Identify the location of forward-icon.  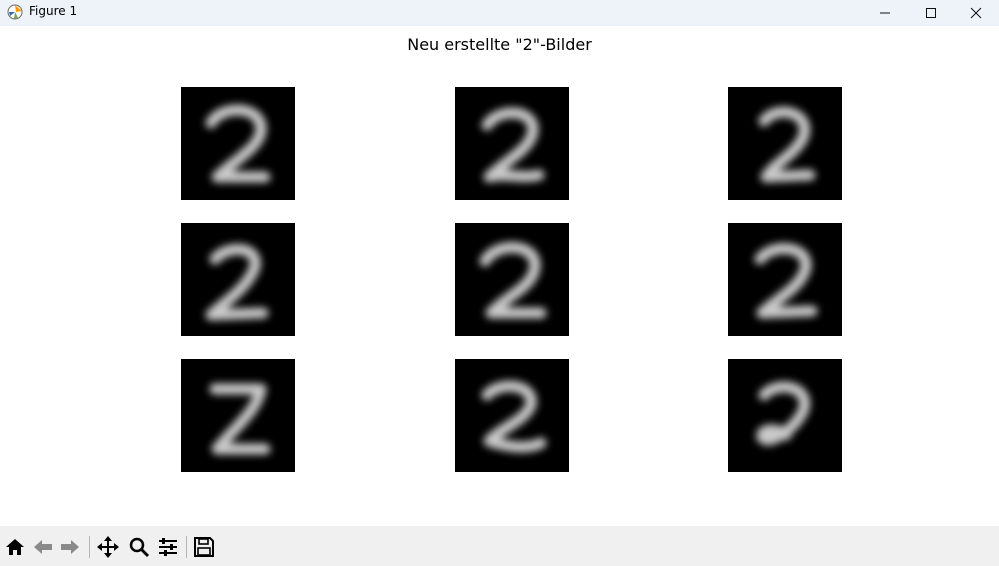
(70, 547).